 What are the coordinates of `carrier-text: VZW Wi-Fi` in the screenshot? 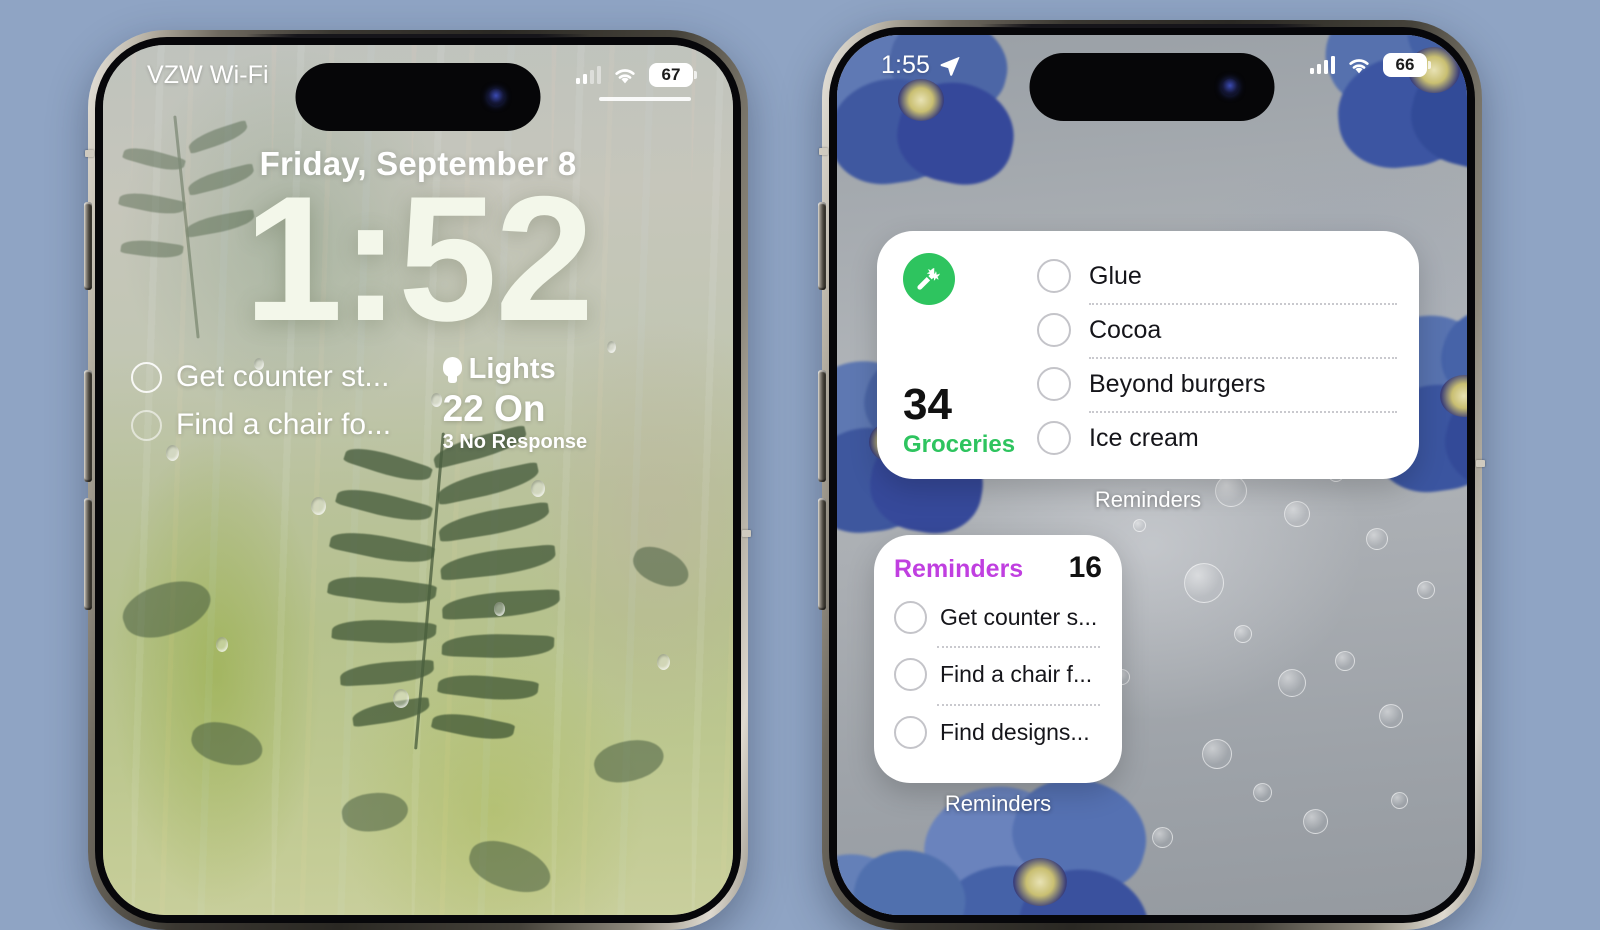 It's located at (208, 75).